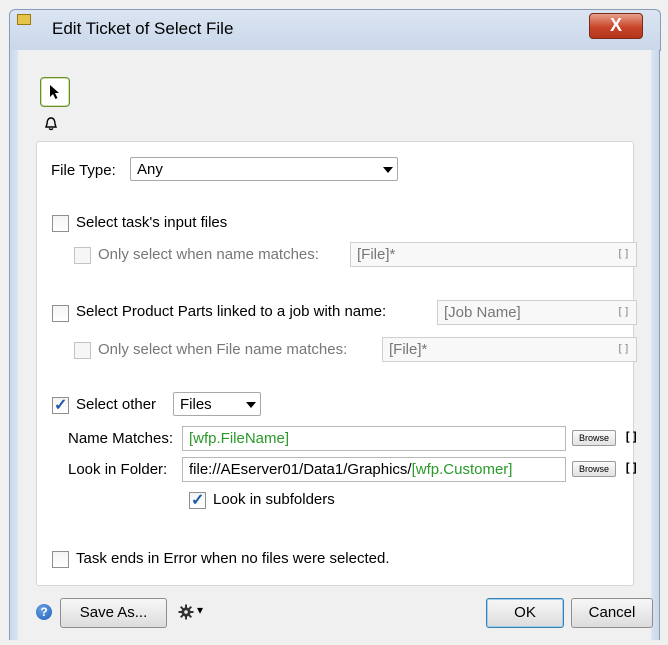 This screenshot has height=645, width=668. What do you see at coordinates (150, 169) in the screenshot?
I see `file-type-value: Any` at bounding box center [150, 169].